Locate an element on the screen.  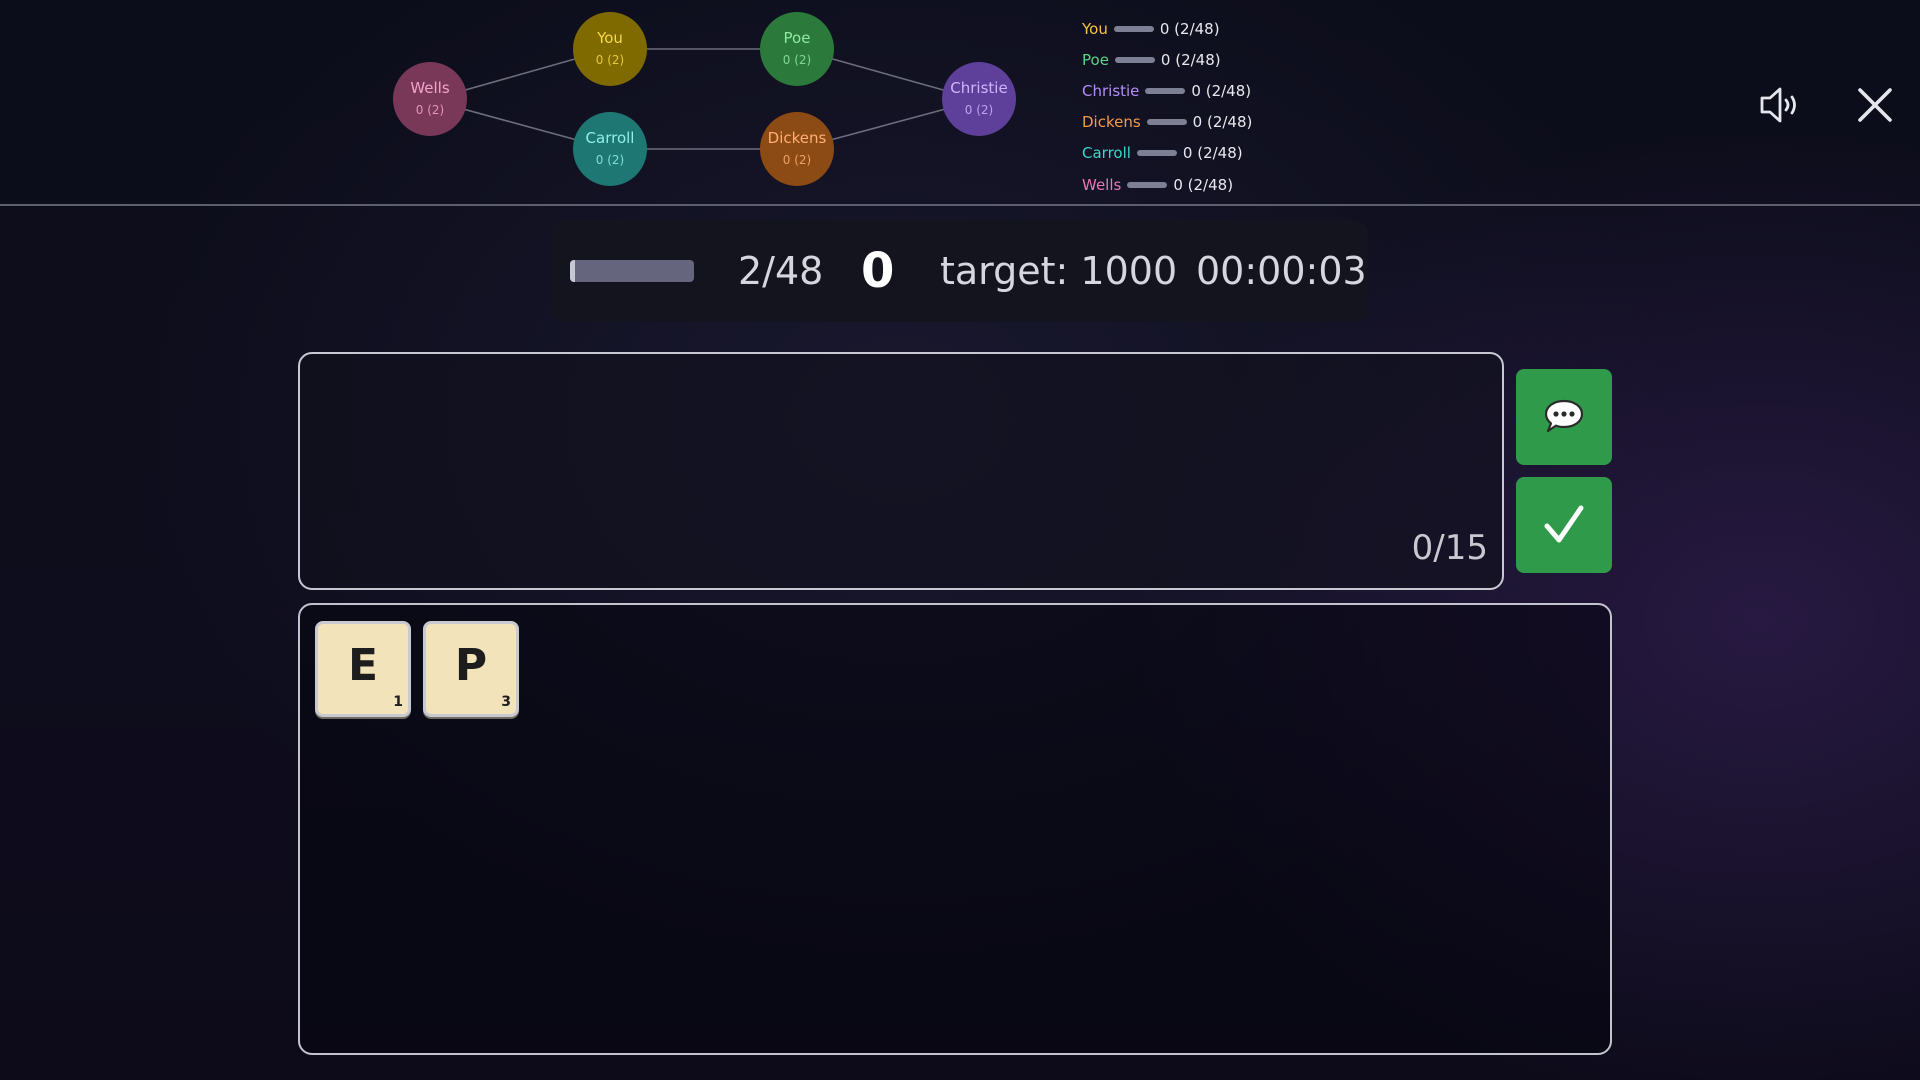
leaderboard-row-you: You 0 (2/48) is located at coordinates (1167, 28).